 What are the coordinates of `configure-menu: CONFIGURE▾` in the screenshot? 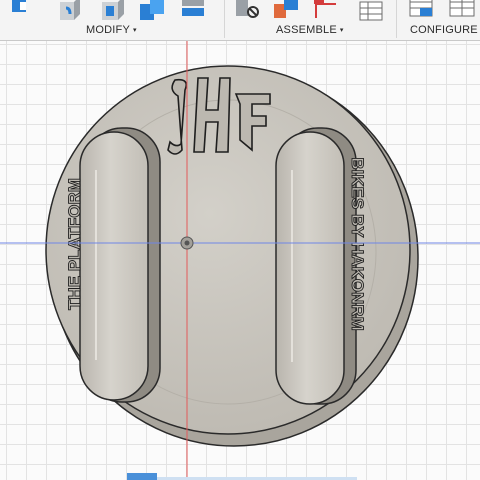 It's located at (445, 30).